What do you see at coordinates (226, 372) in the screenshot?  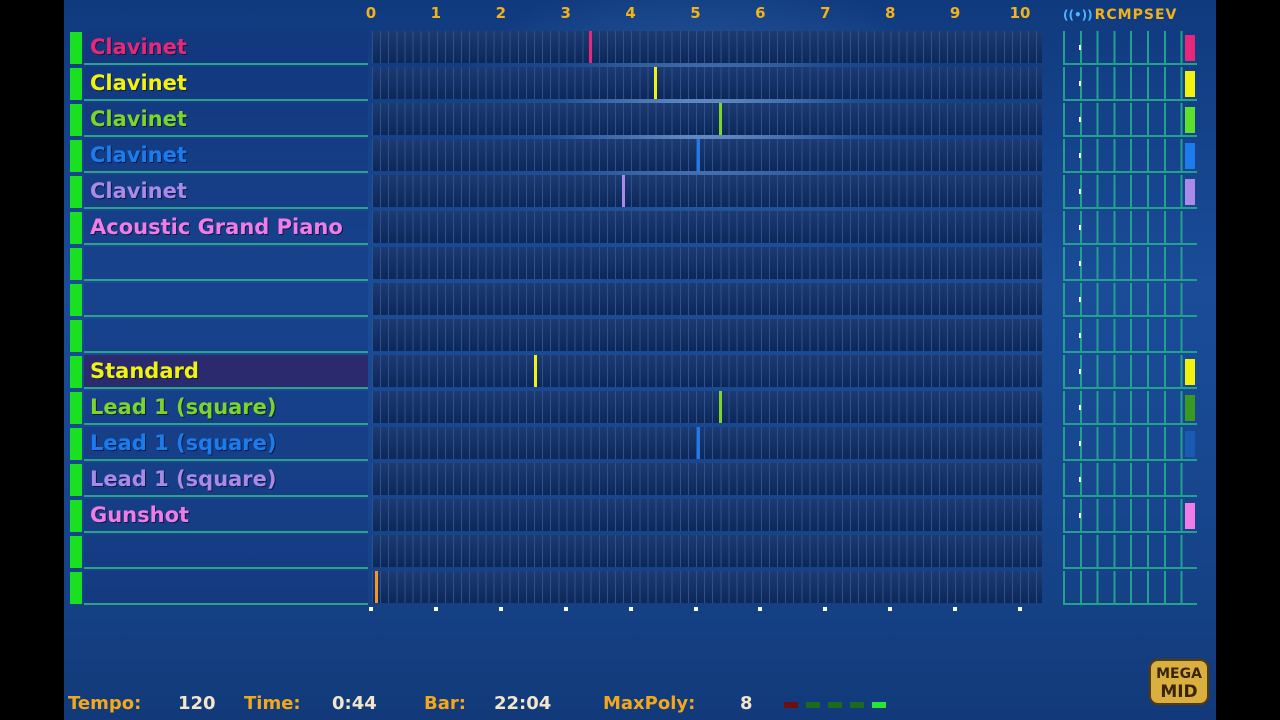 I see `track-name-box: Standard` at bounding box center [226, 372].